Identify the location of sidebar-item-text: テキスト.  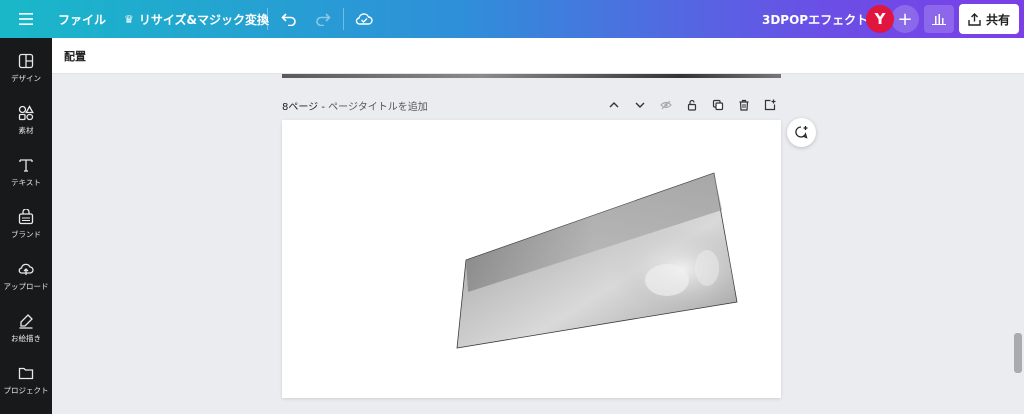
(26, 172).